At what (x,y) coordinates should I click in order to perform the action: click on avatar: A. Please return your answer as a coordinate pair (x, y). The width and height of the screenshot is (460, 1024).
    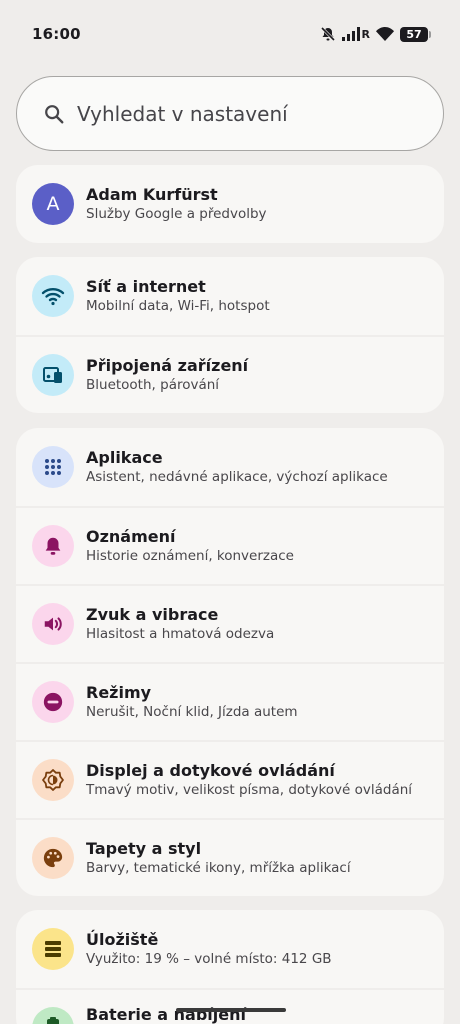
    Looking at the image, I should click on (53, 204).